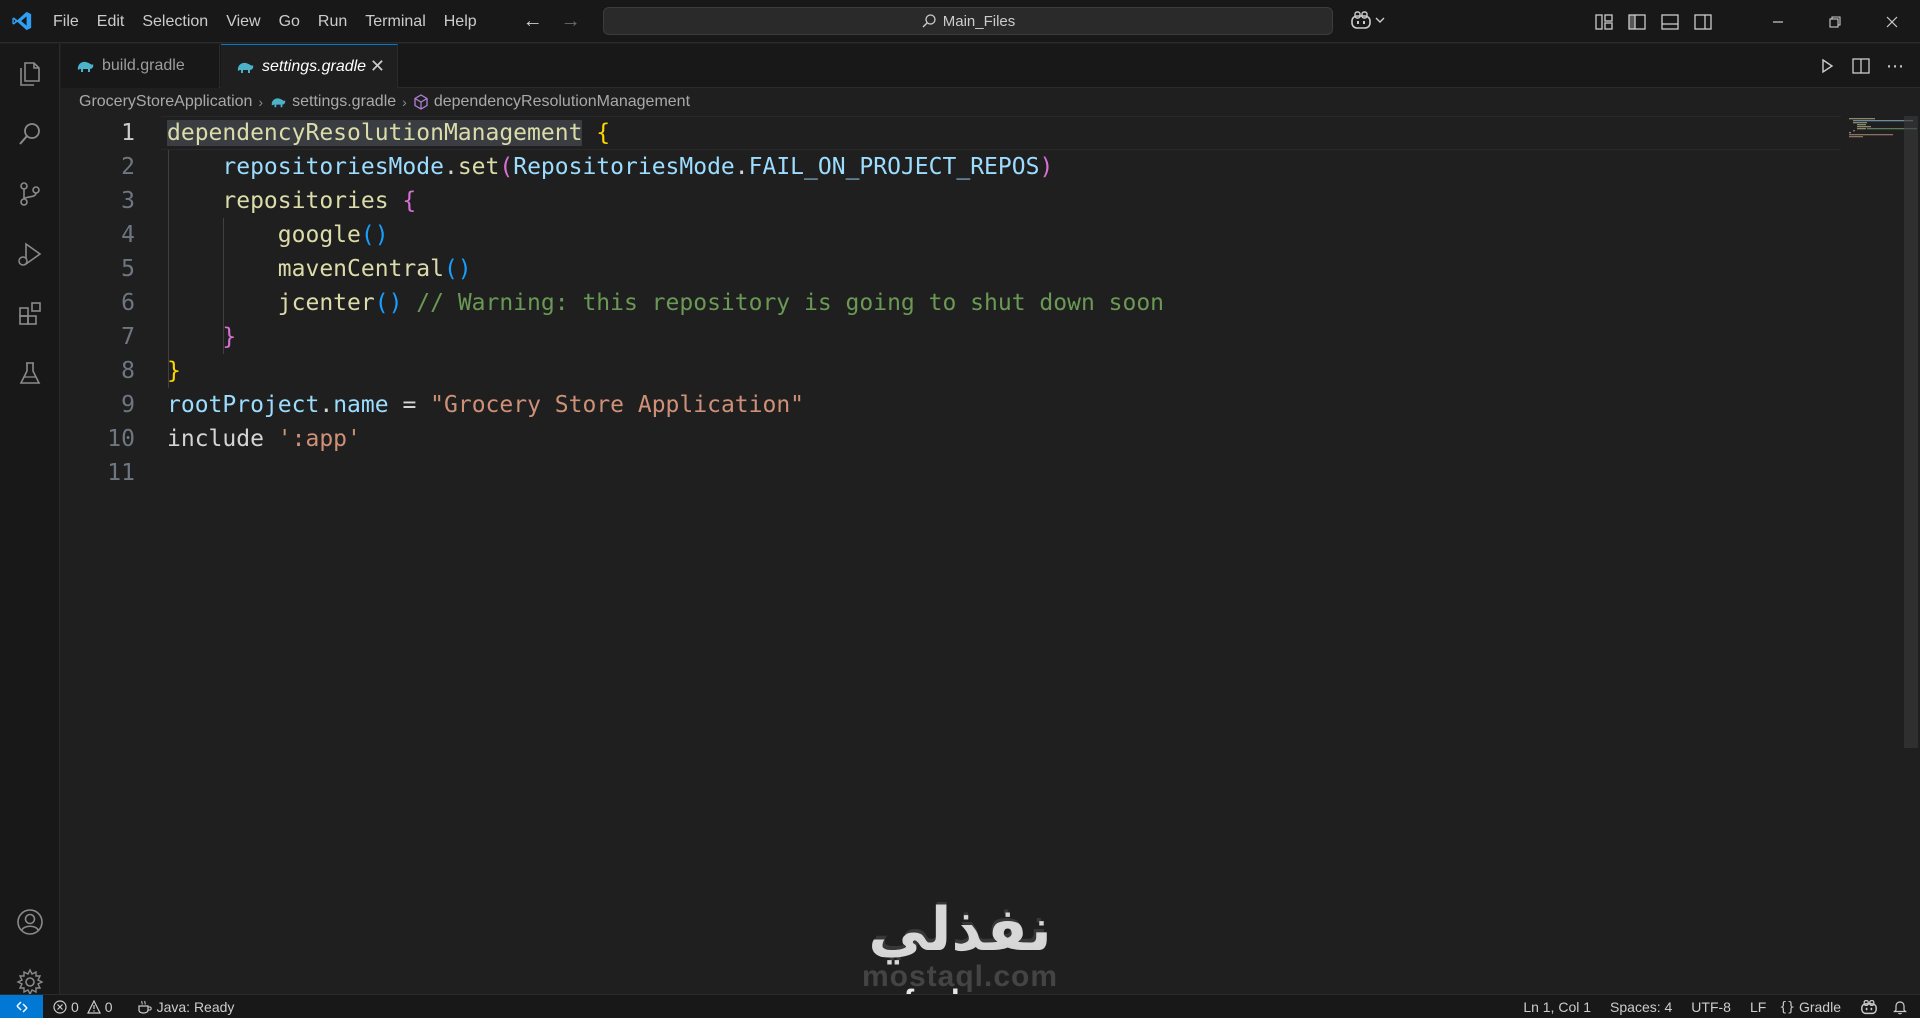  What do you see at coordinates (111, 21) in the screenshot?
I see `menu-edit: Edit` at bounding box center [111, 21].